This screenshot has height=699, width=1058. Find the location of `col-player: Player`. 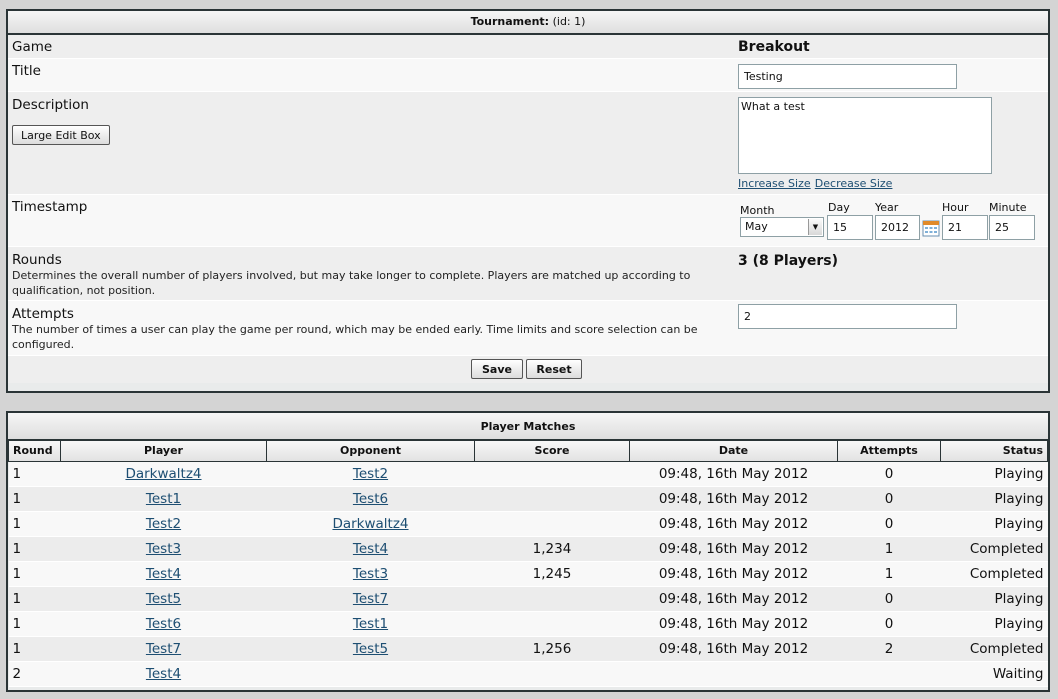

col-player: Player is located at coordinates (163, 451).